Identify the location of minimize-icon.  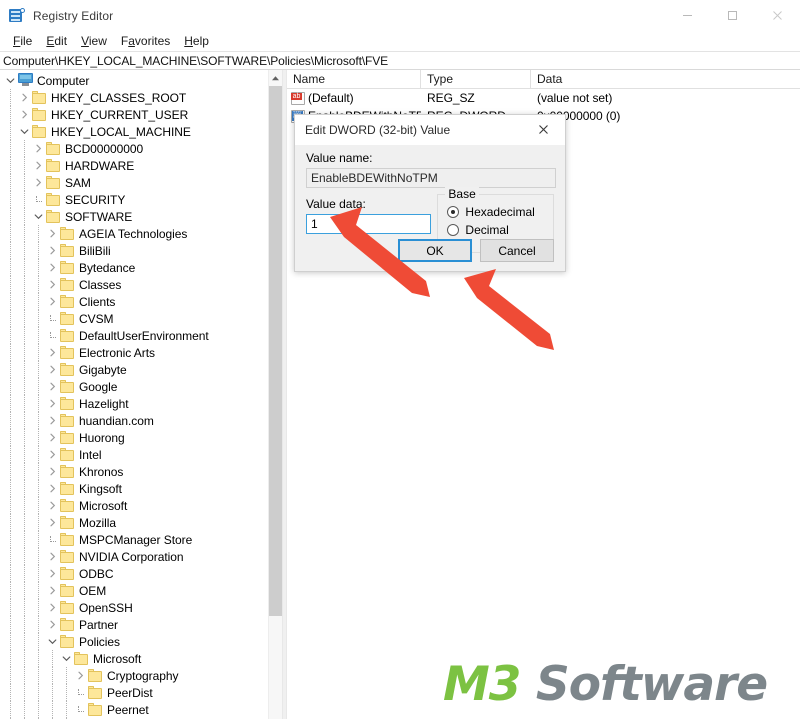
(687, 15).